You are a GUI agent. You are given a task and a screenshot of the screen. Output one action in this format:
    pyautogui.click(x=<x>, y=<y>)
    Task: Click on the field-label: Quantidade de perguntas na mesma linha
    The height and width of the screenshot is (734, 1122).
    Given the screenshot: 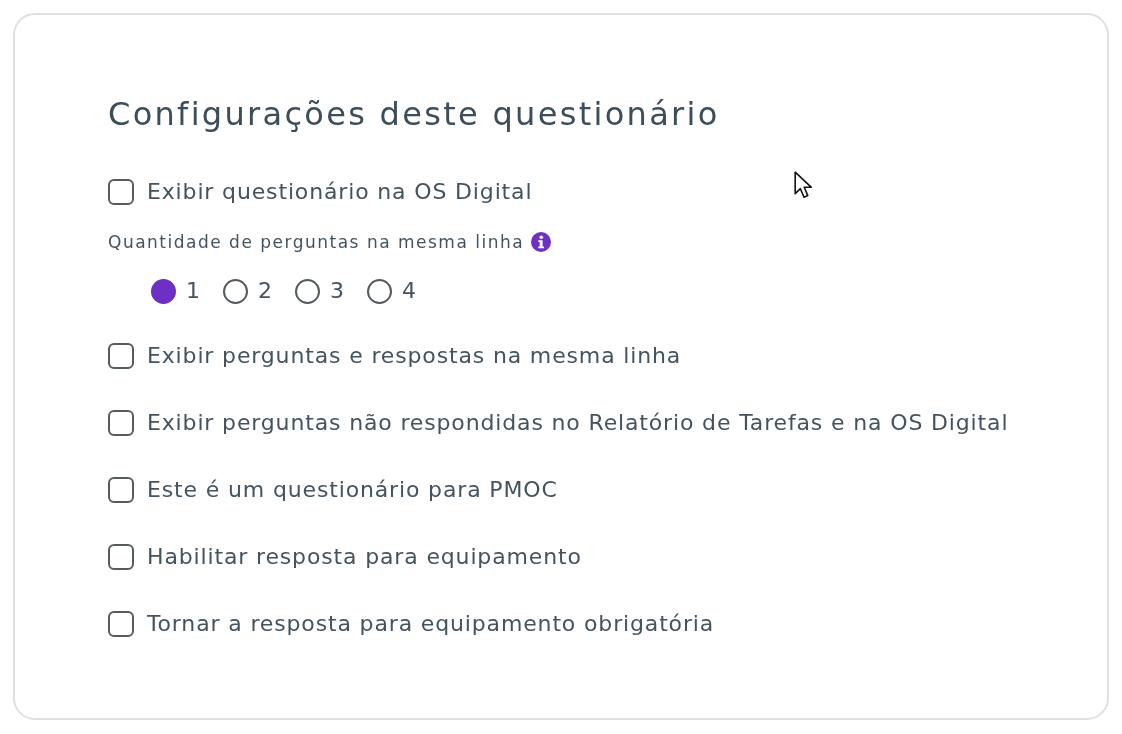 What is the action you would take?
    pyautogui.click(x=316, y=242)
    